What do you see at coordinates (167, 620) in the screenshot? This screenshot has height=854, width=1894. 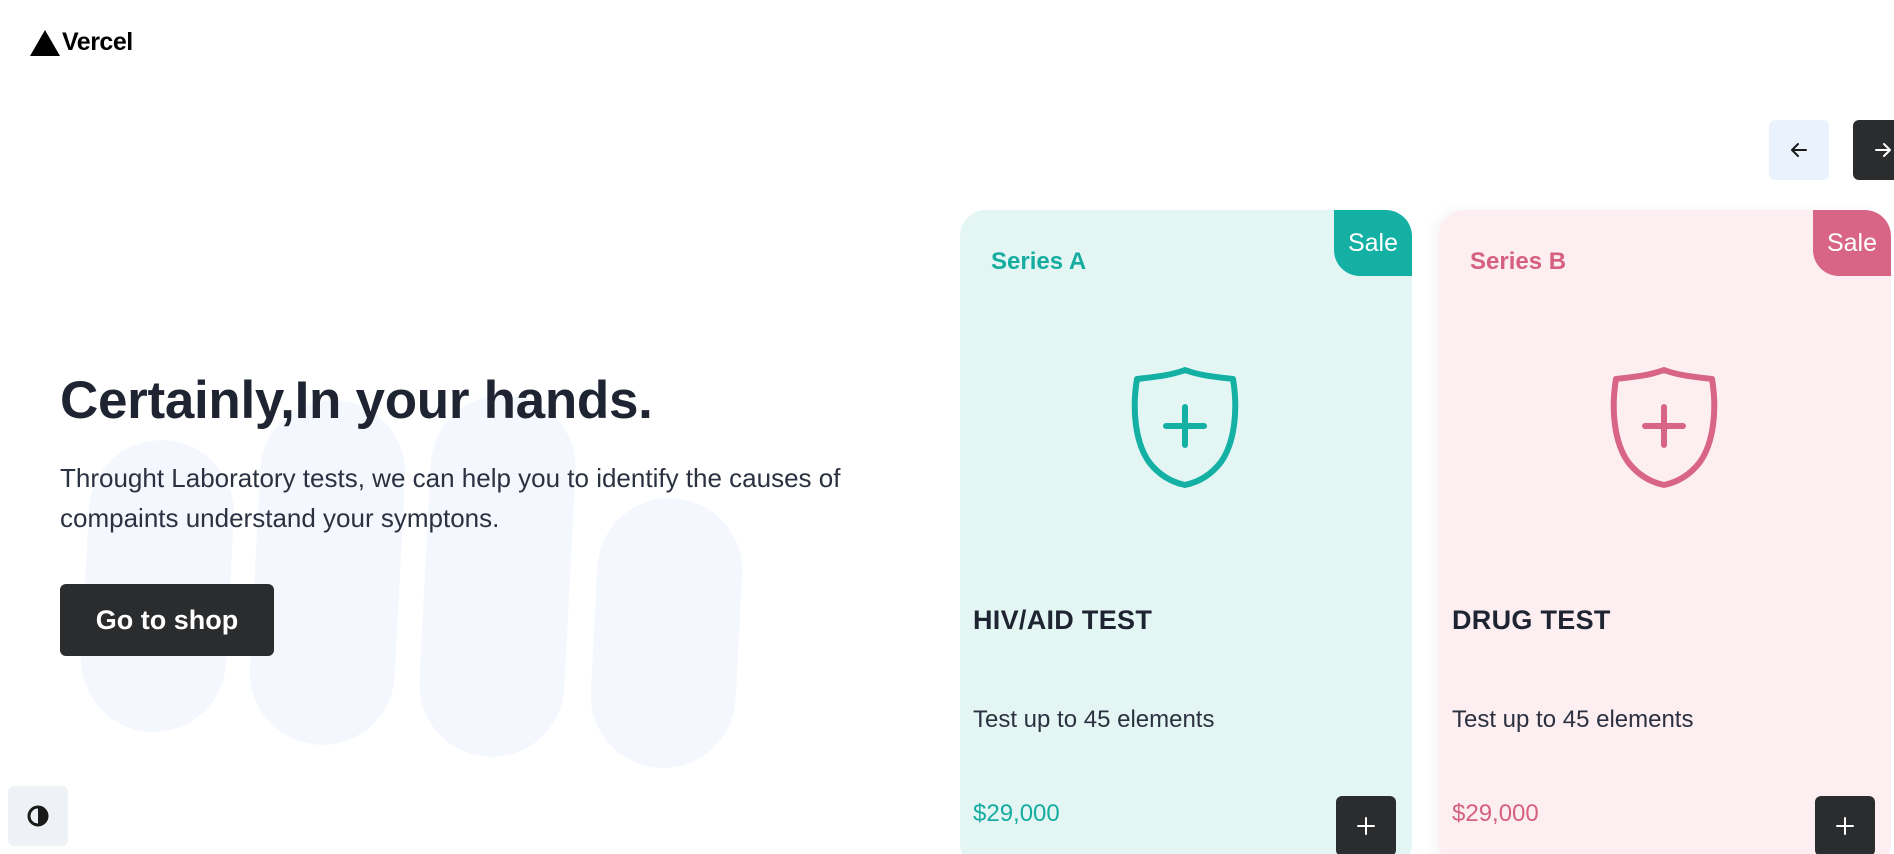 I see `go-to-shop-button: Go to shop` at bounding box center [167, 620].